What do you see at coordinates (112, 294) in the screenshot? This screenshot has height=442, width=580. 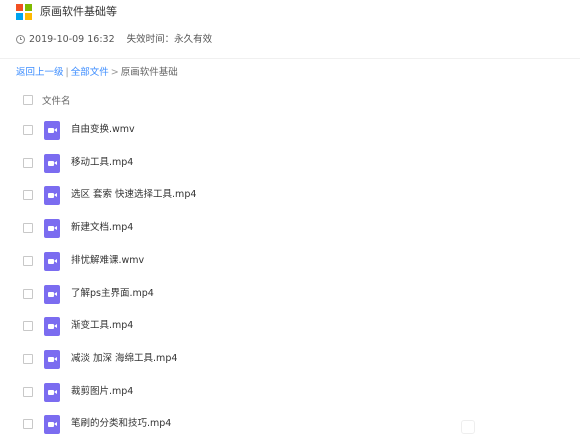 I see `file-name: 了解ps主界面.mp4` at bounding box center [112, 294].